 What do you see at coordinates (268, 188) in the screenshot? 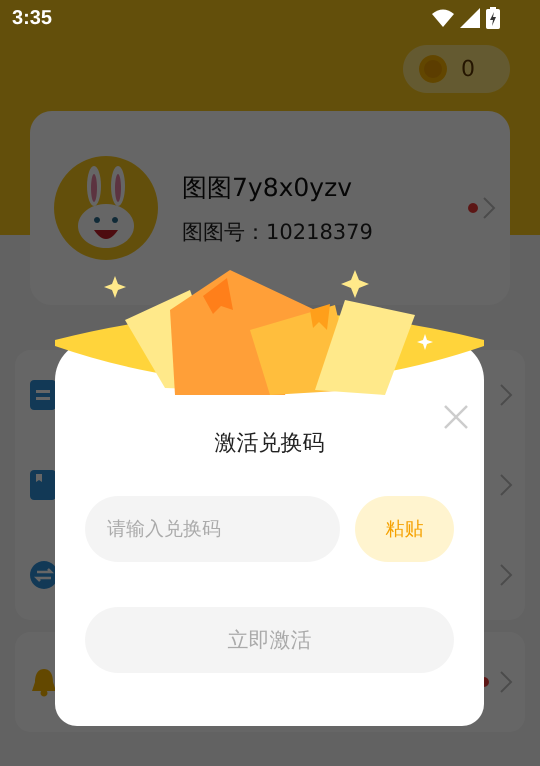
I see `user-name: 图图7y8x0yzv` at bounding box center [268, 188].